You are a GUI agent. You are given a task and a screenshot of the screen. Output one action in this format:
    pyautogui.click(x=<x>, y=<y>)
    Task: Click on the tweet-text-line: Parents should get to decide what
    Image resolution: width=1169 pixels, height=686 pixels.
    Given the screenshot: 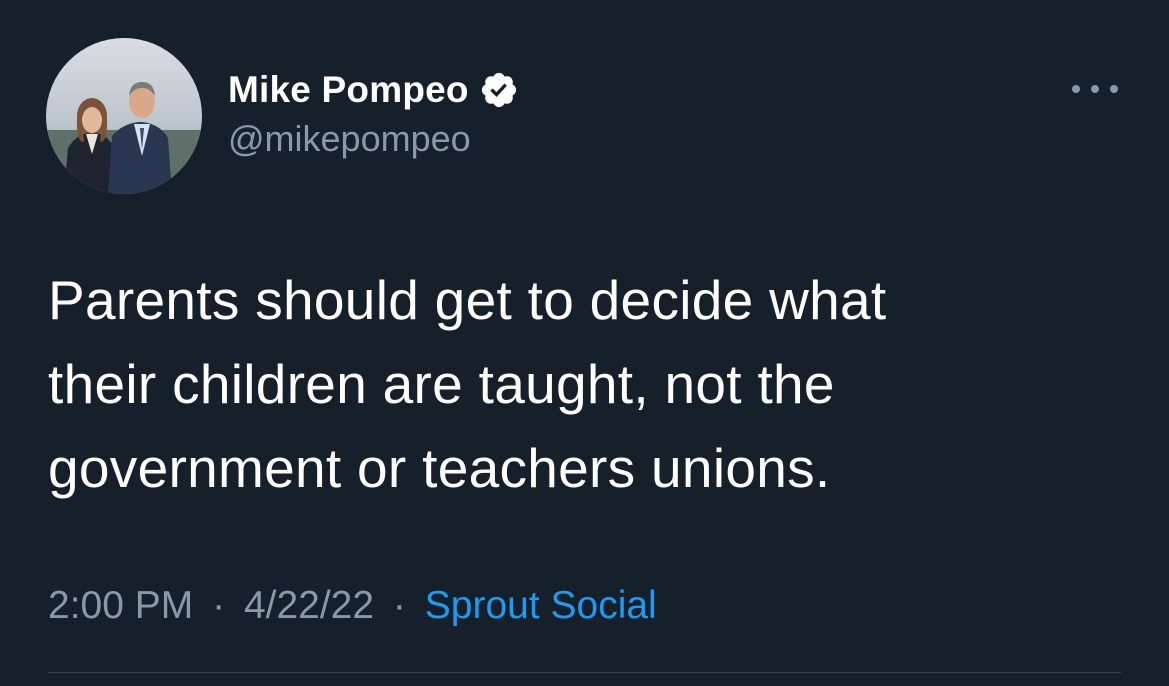 What is the action you would take?
    pyautogui.click(x=467, y=300)
    